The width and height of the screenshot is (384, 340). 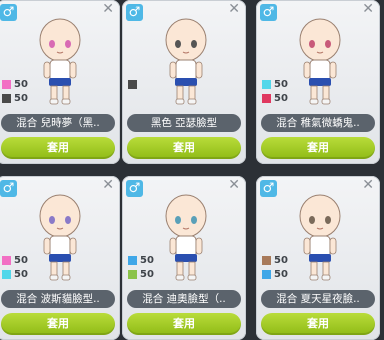 What do you see at coordinates (58, 123) in the screenshot?
I see `face-name-label: 混合 兒時夢（黑..` at bounding box center [58, 123].